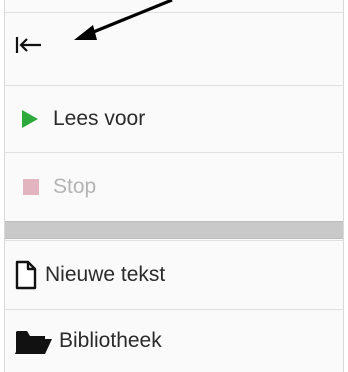  I want to click on menu-divider, so click(174, 230).